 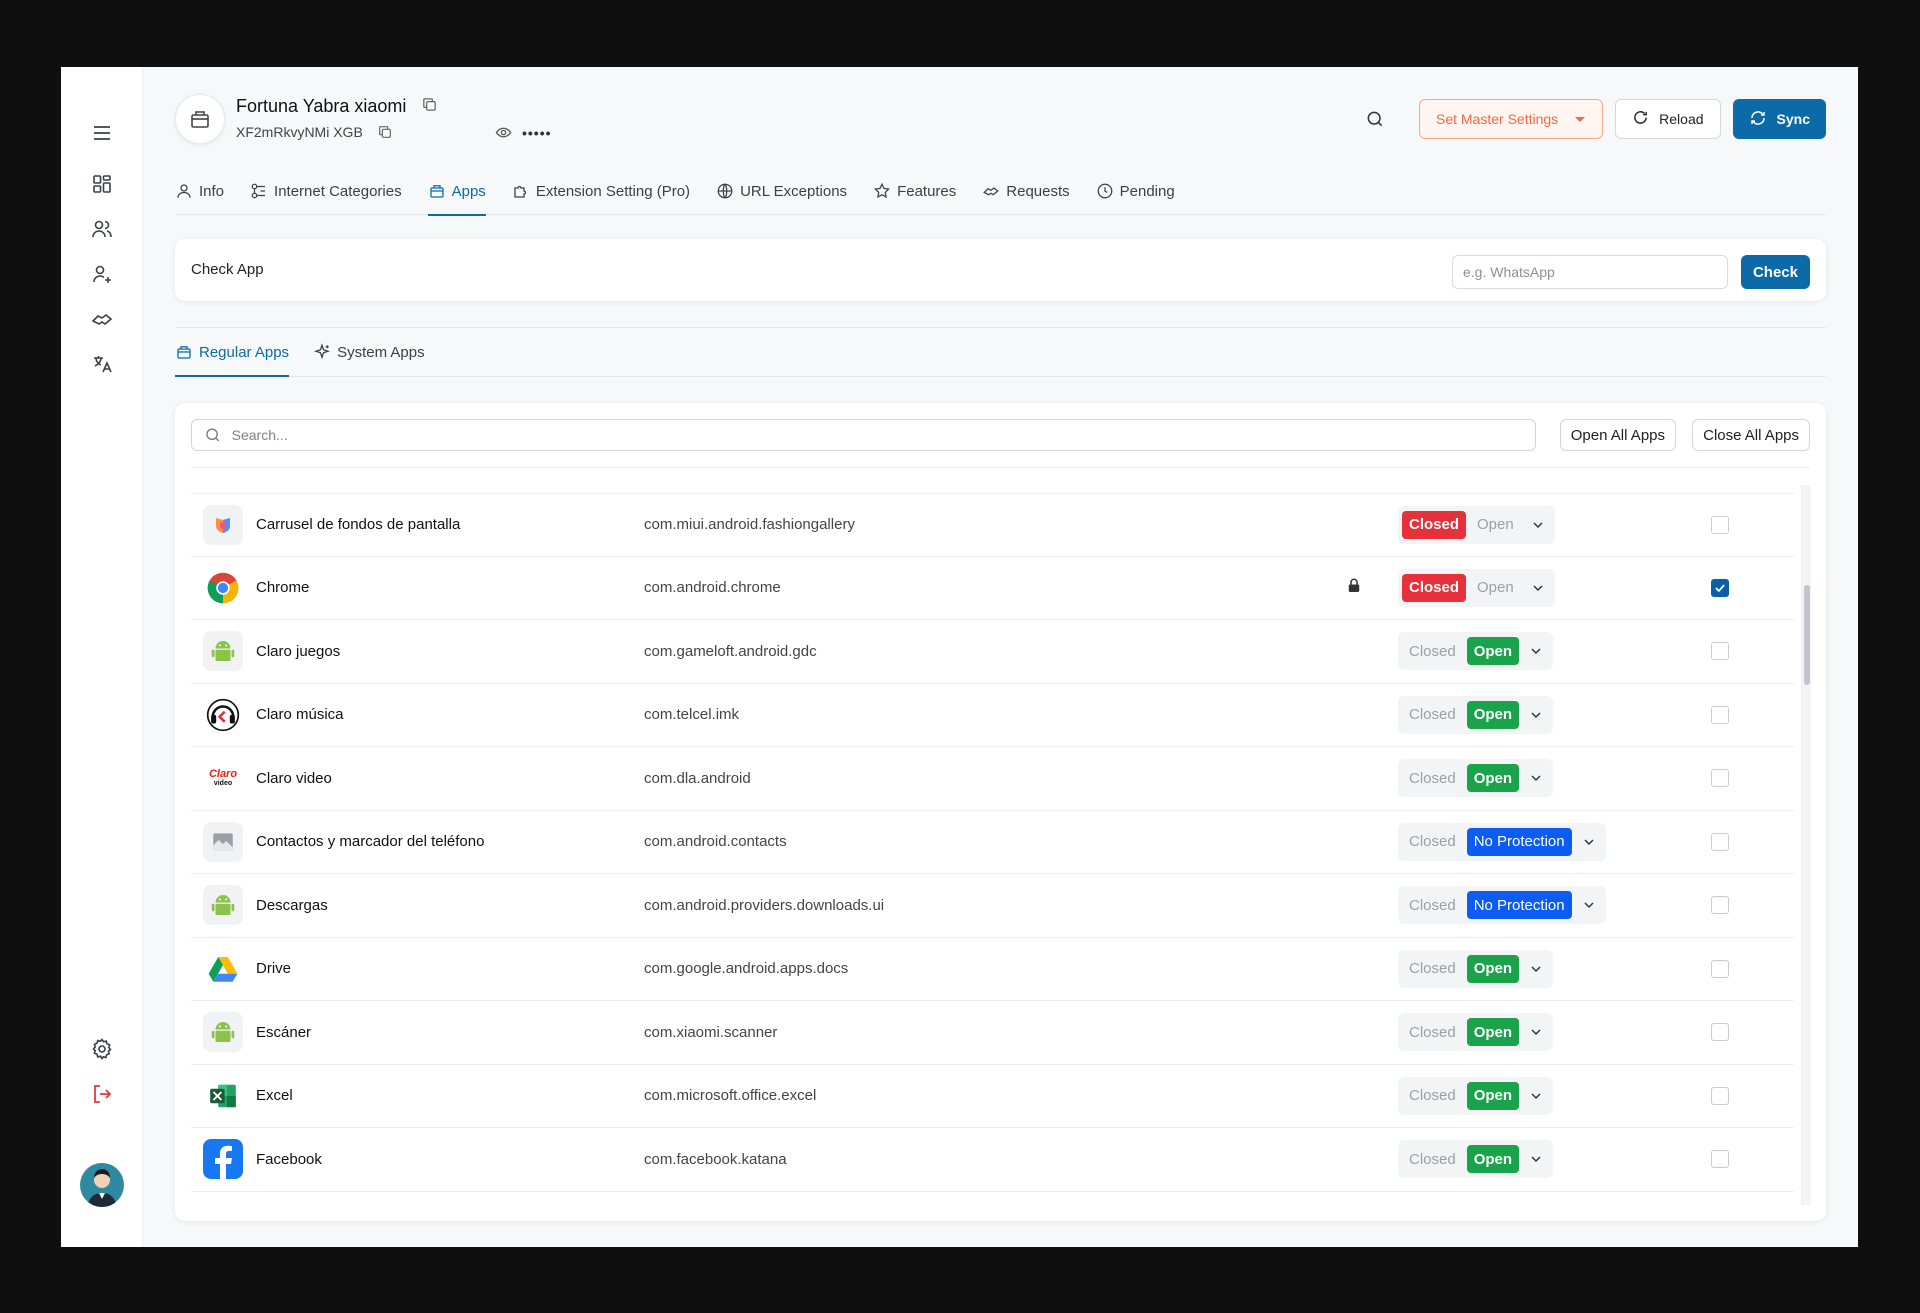 What do you see at coordinates (927, 191) in the screenshot?
I see `tab-label: Features` at bounding box center [927, 191].